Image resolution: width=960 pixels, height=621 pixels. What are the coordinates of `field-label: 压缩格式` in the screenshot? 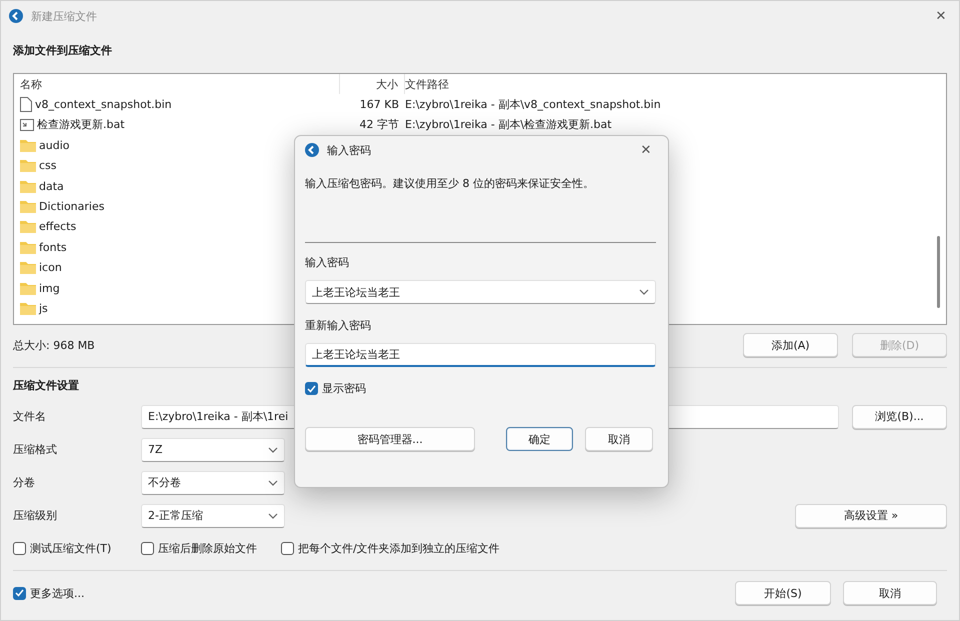 It's located at (35, 449).